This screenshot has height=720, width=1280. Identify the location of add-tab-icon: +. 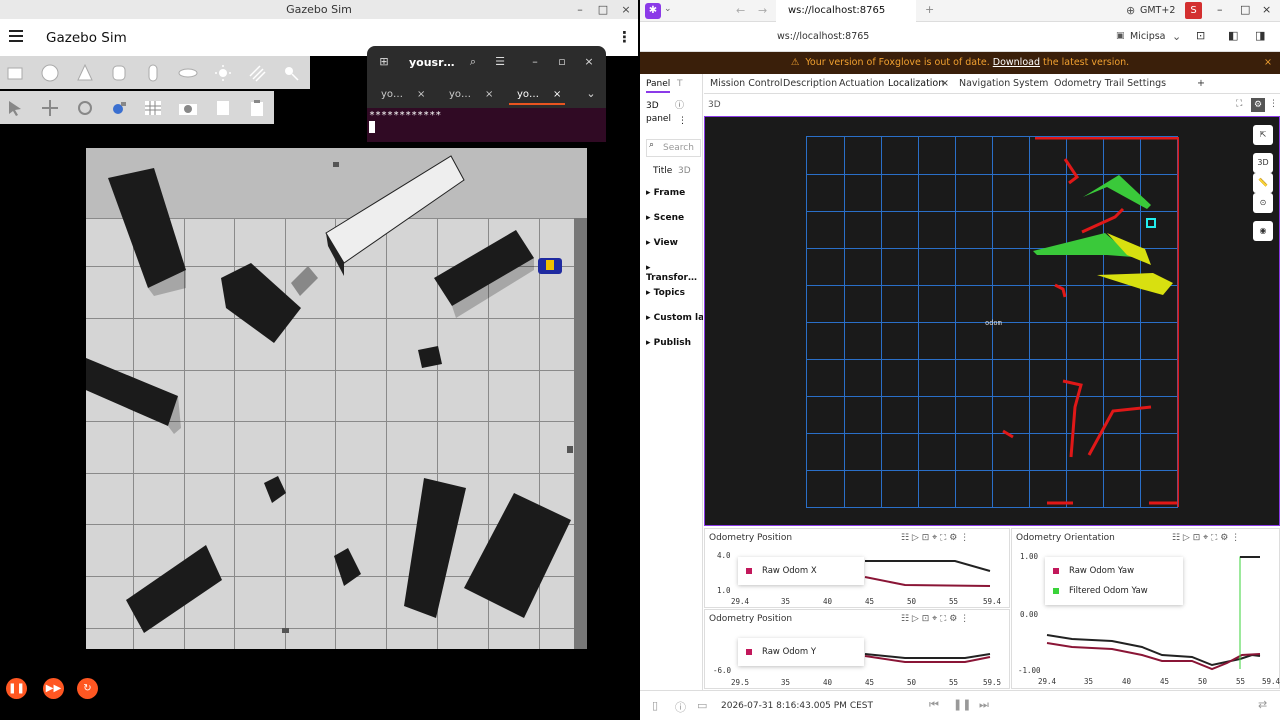
(1201, 83).